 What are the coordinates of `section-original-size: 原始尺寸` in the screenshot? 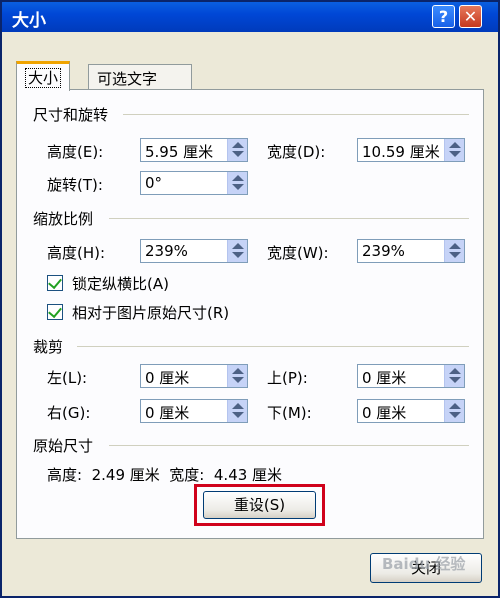 It's located at (63, 446).